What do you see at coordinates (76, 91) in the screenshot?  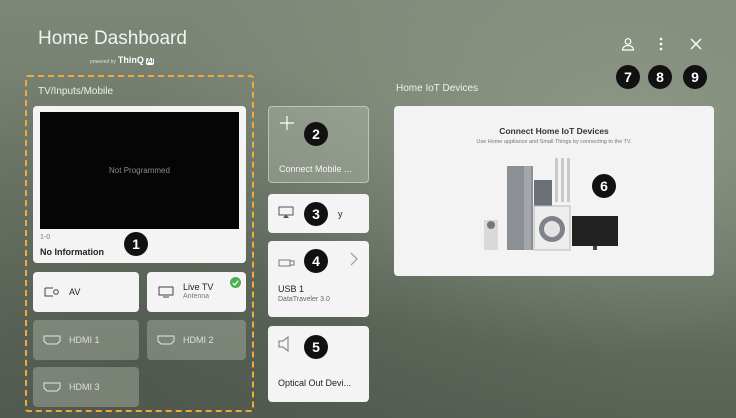 I see `inputs-section-label: TV/Inputs/Mobile` at bounding box center [76, 91].